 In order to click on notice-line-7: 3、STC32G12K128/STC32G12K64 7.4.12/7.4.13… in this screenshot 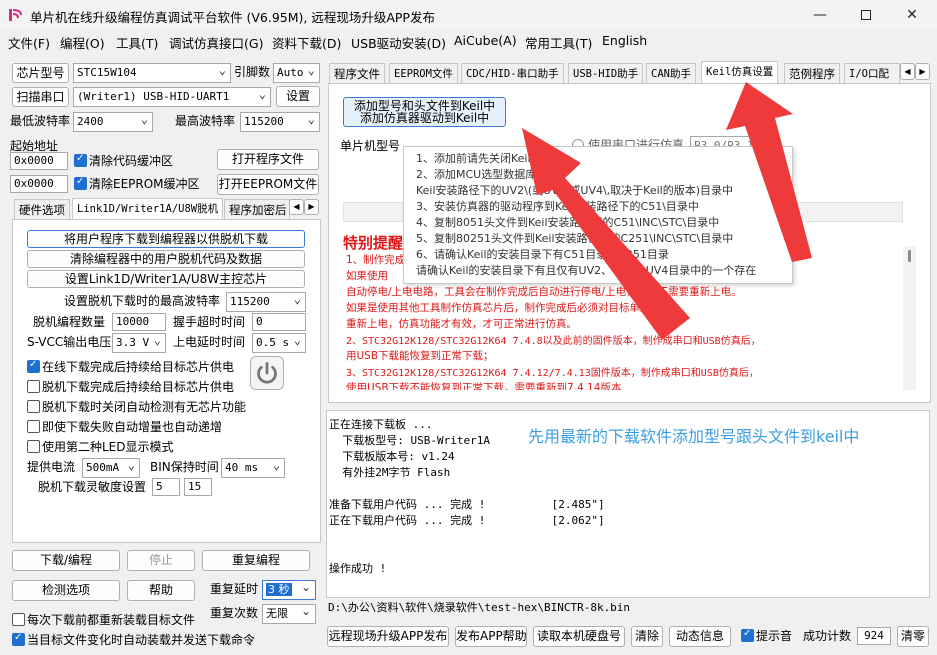, I will do `click(552, 373)`.